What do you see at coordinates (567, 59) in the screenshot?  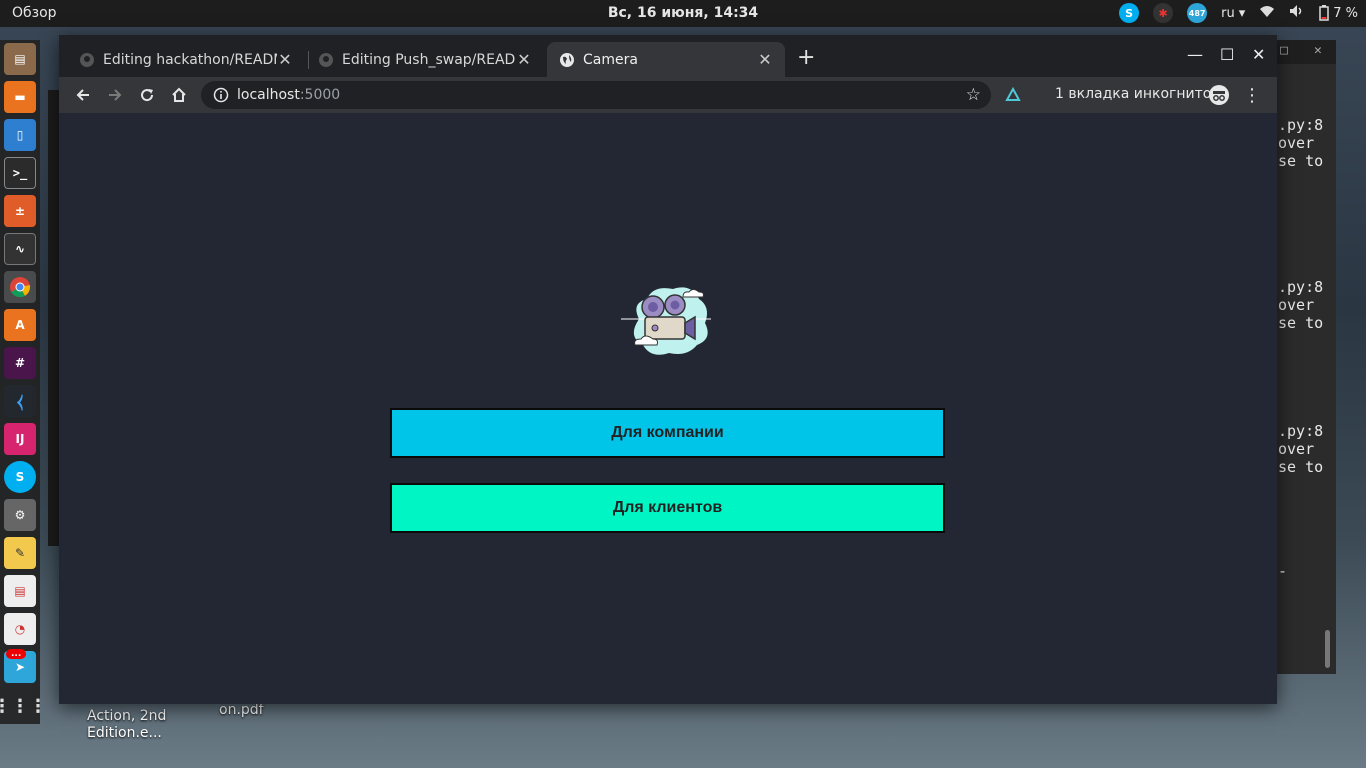 I see `globe-icon` at bounding box center [567, 59].